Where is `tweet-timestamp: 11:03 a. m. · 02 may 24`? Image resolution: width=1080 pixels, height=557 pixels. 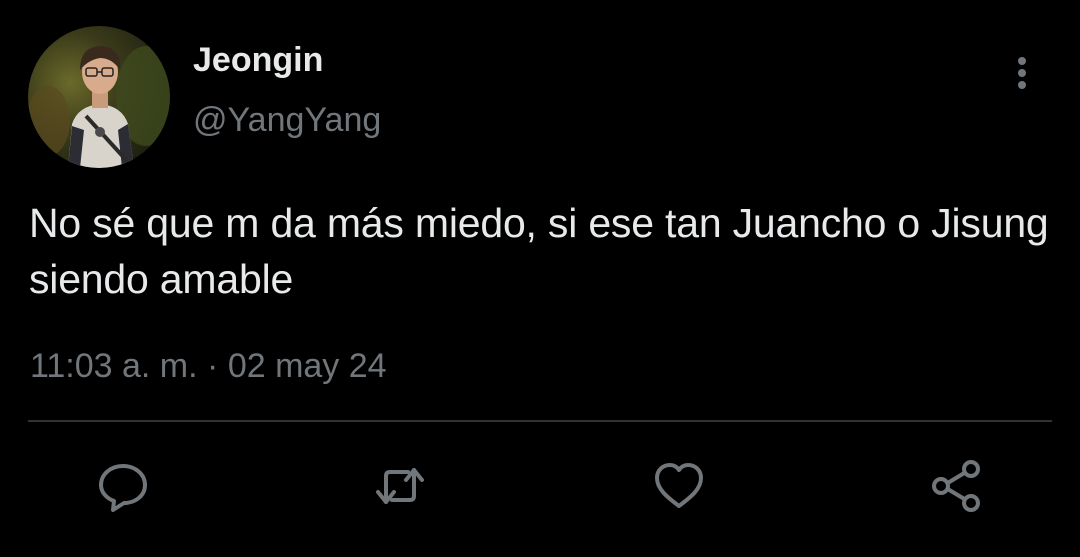 tweet-timestamp: 11:03 a. m. · 02 may 24 is located at coordinates (208, 366).